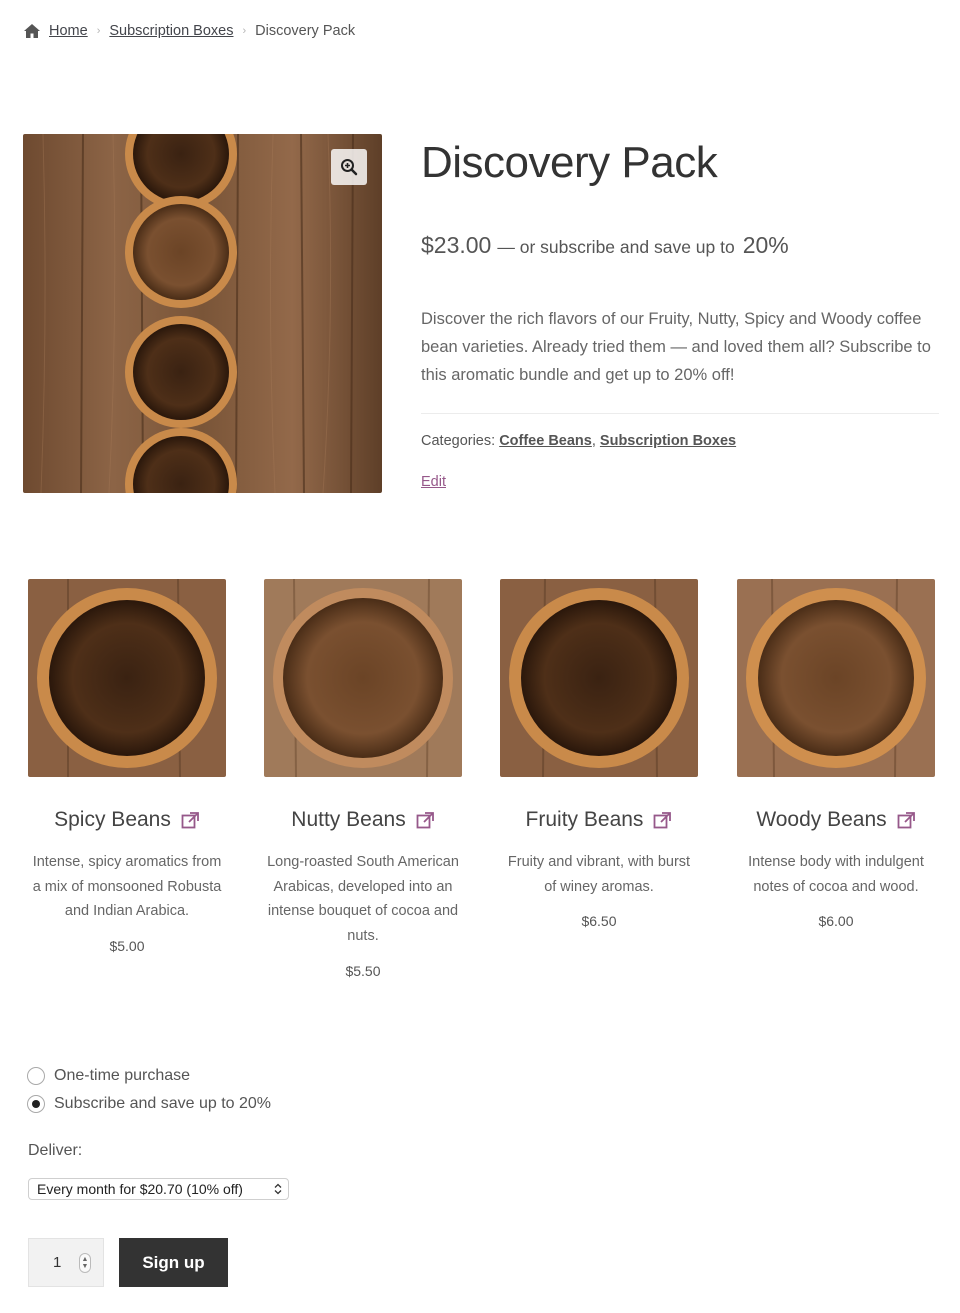  I want to click on bundle-item-name: Nutty Beans, so click(363, 820).